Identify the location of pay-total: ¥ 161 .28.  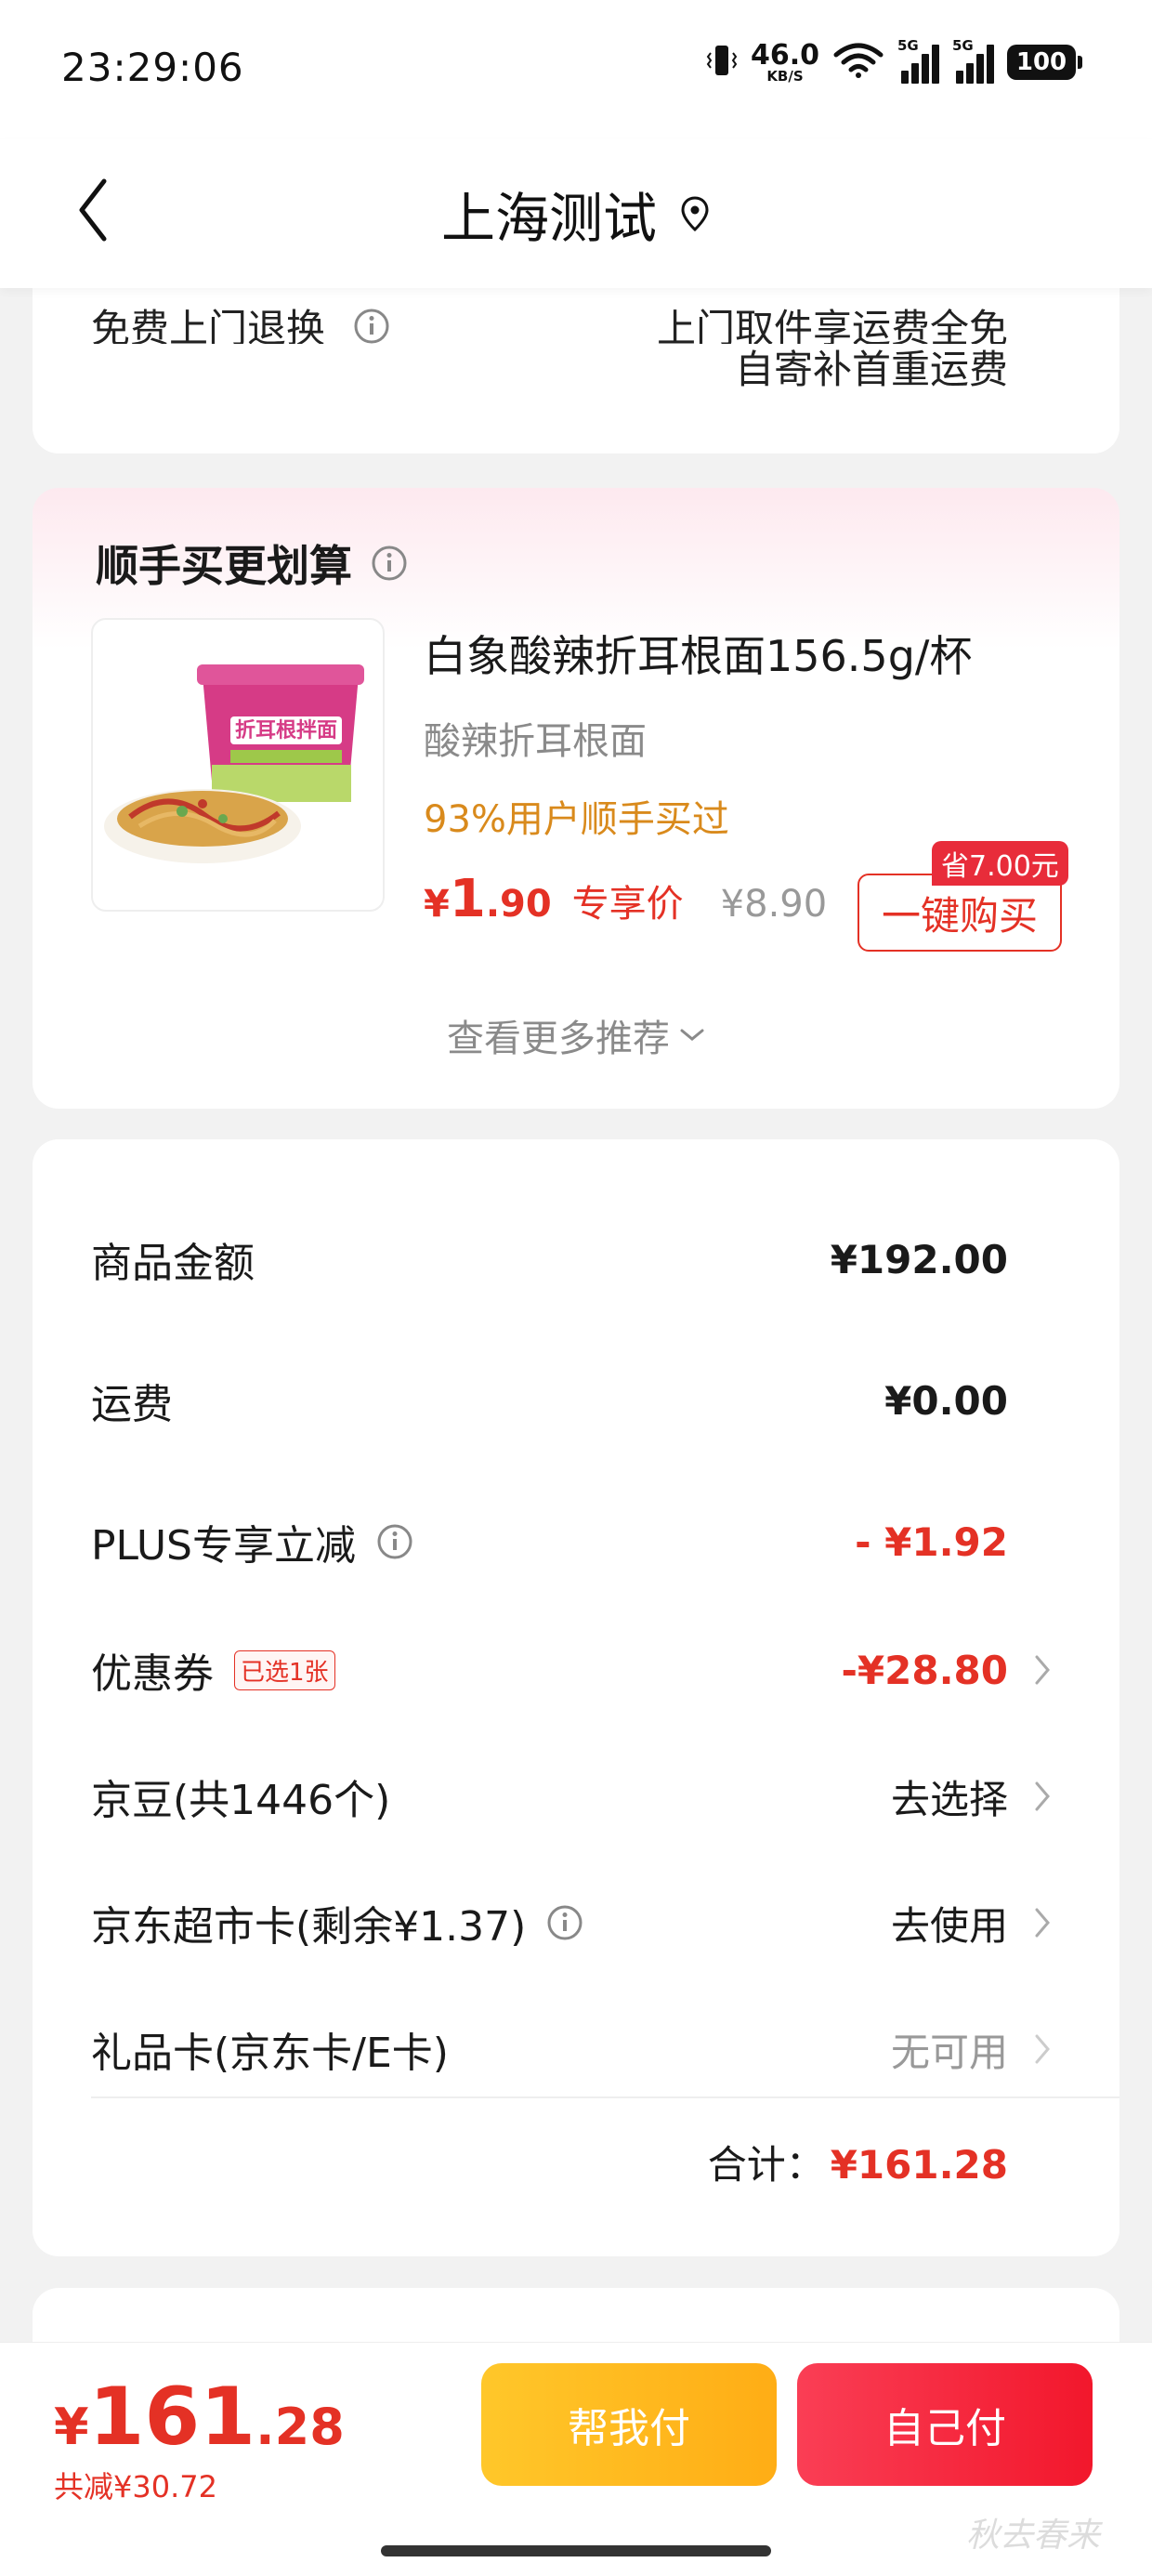
(199, 2417).